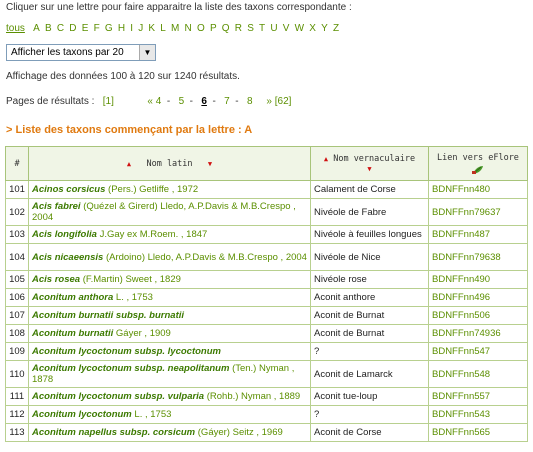 The height and width of the screenshot is (452, 533). What do you see at coordinates (213, 28) in the screenshot?
I see `letter-link-p: P` at bounding box center [213, 28].